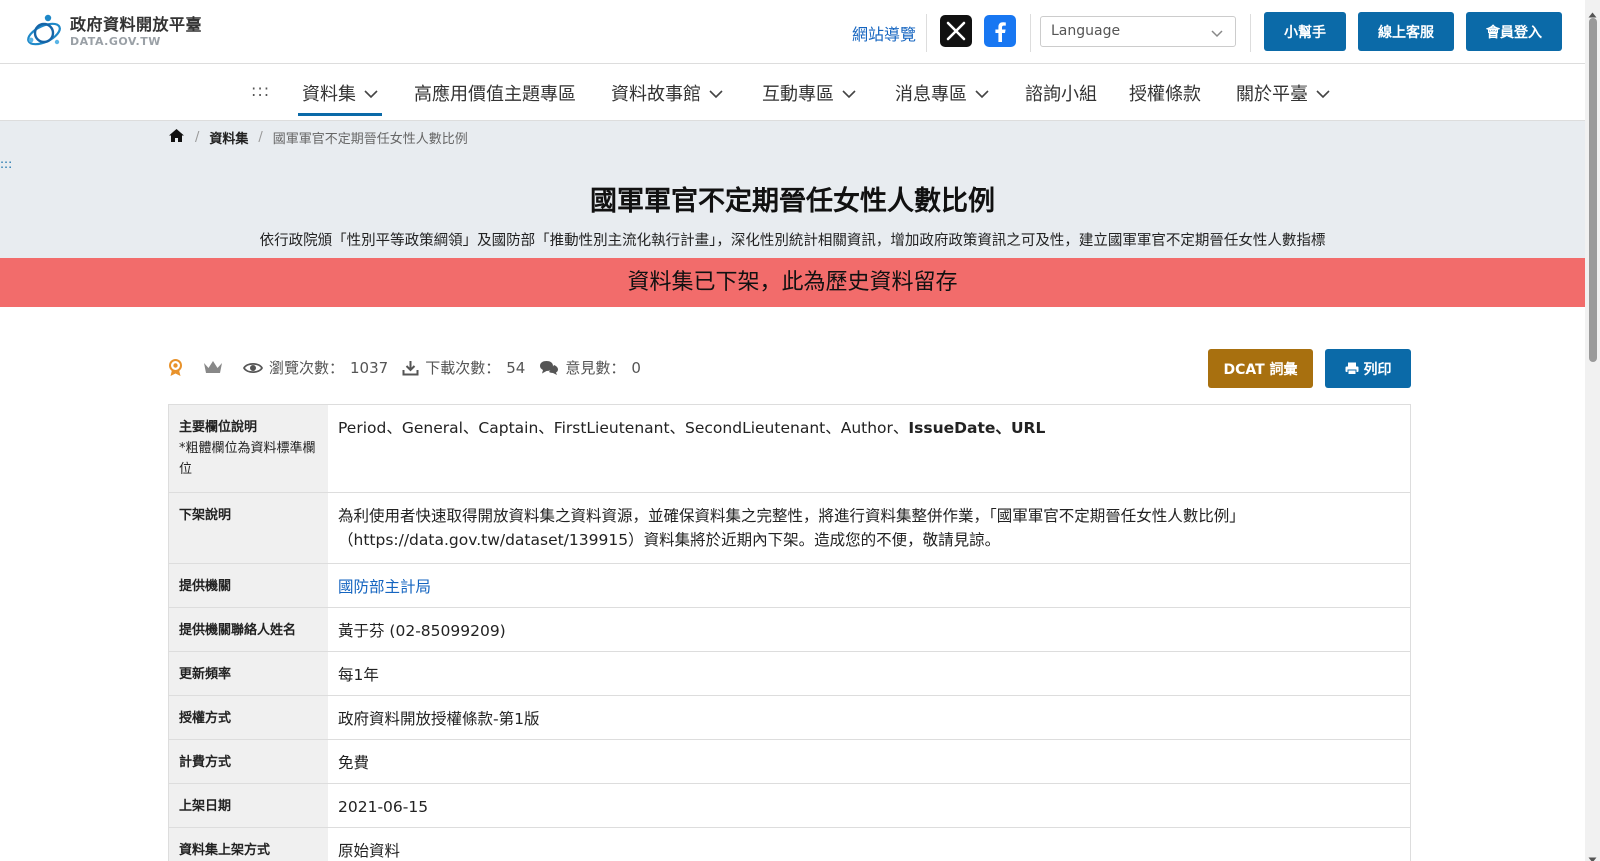  Describe the element at coordinates (1352, 368) in the screenshot. I see `printer-icon` at that location.